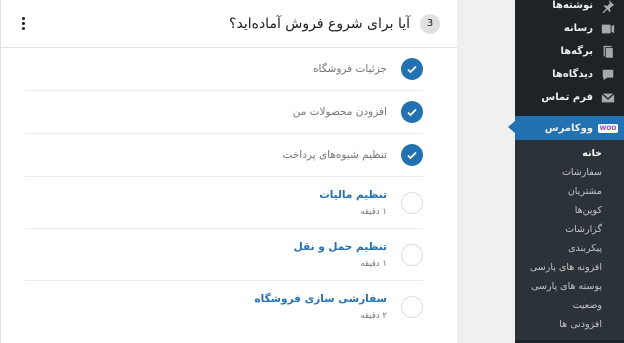 This screenshot has width=624, height=343. What do you see at coordinates (569, 286) in the screenshot?
I see `submenu-item-persian-themes: پوسته های پارسی` at bounding box center [569, 286].